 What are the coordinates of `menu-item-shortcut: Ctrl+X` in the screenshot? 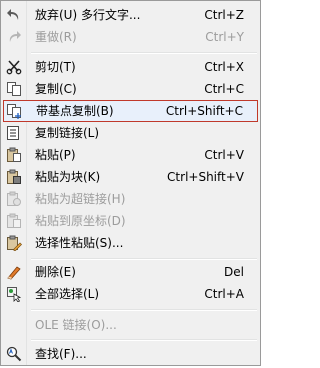 It's located at (224, 67).